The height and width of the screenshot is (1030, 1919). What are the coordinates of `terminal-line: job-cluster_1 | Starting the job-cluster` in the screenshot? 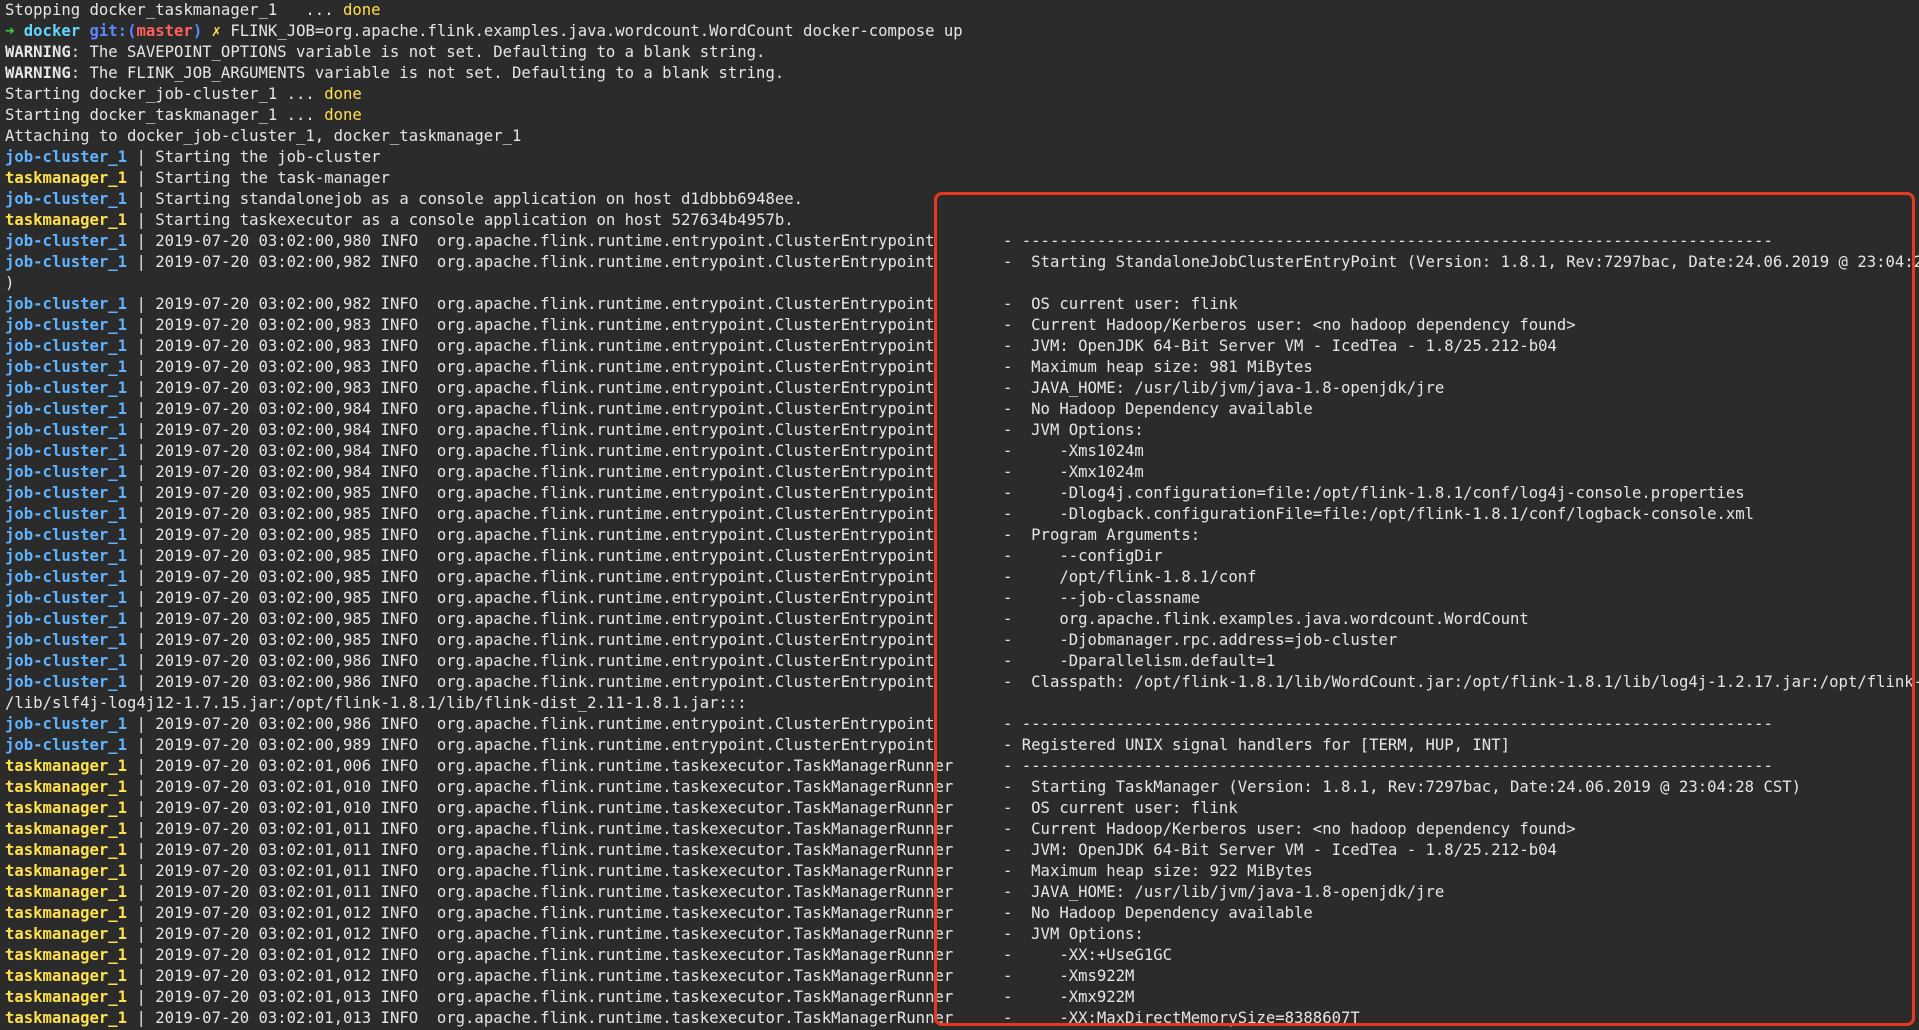 It's located at (962, 157).